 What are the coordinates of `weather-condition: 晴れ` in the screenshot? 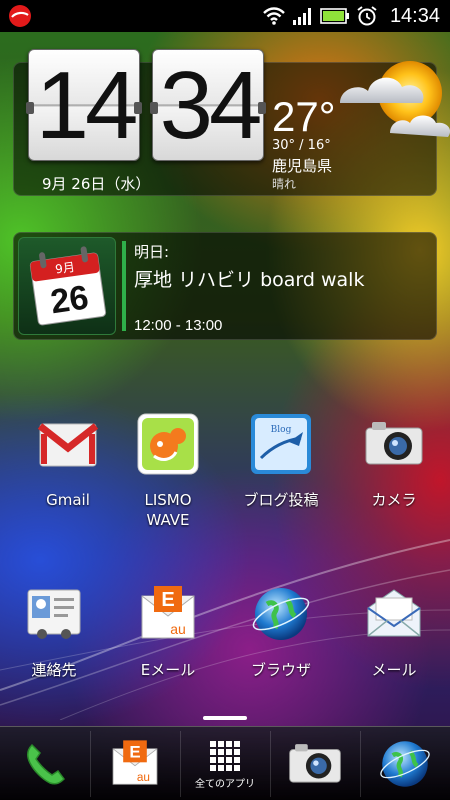 It's located at (284, 184).